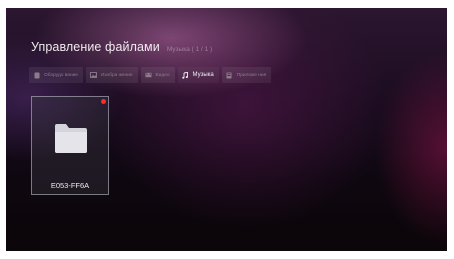 The image size is (454, 259). I want to click on folder-icon, so click(71, 141).